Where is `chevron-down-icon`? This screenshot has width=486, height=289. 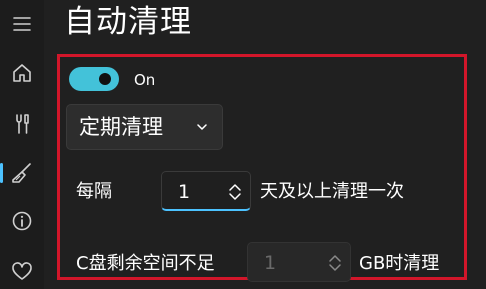
chevron-down-icon is located at coordinates (202, 127).